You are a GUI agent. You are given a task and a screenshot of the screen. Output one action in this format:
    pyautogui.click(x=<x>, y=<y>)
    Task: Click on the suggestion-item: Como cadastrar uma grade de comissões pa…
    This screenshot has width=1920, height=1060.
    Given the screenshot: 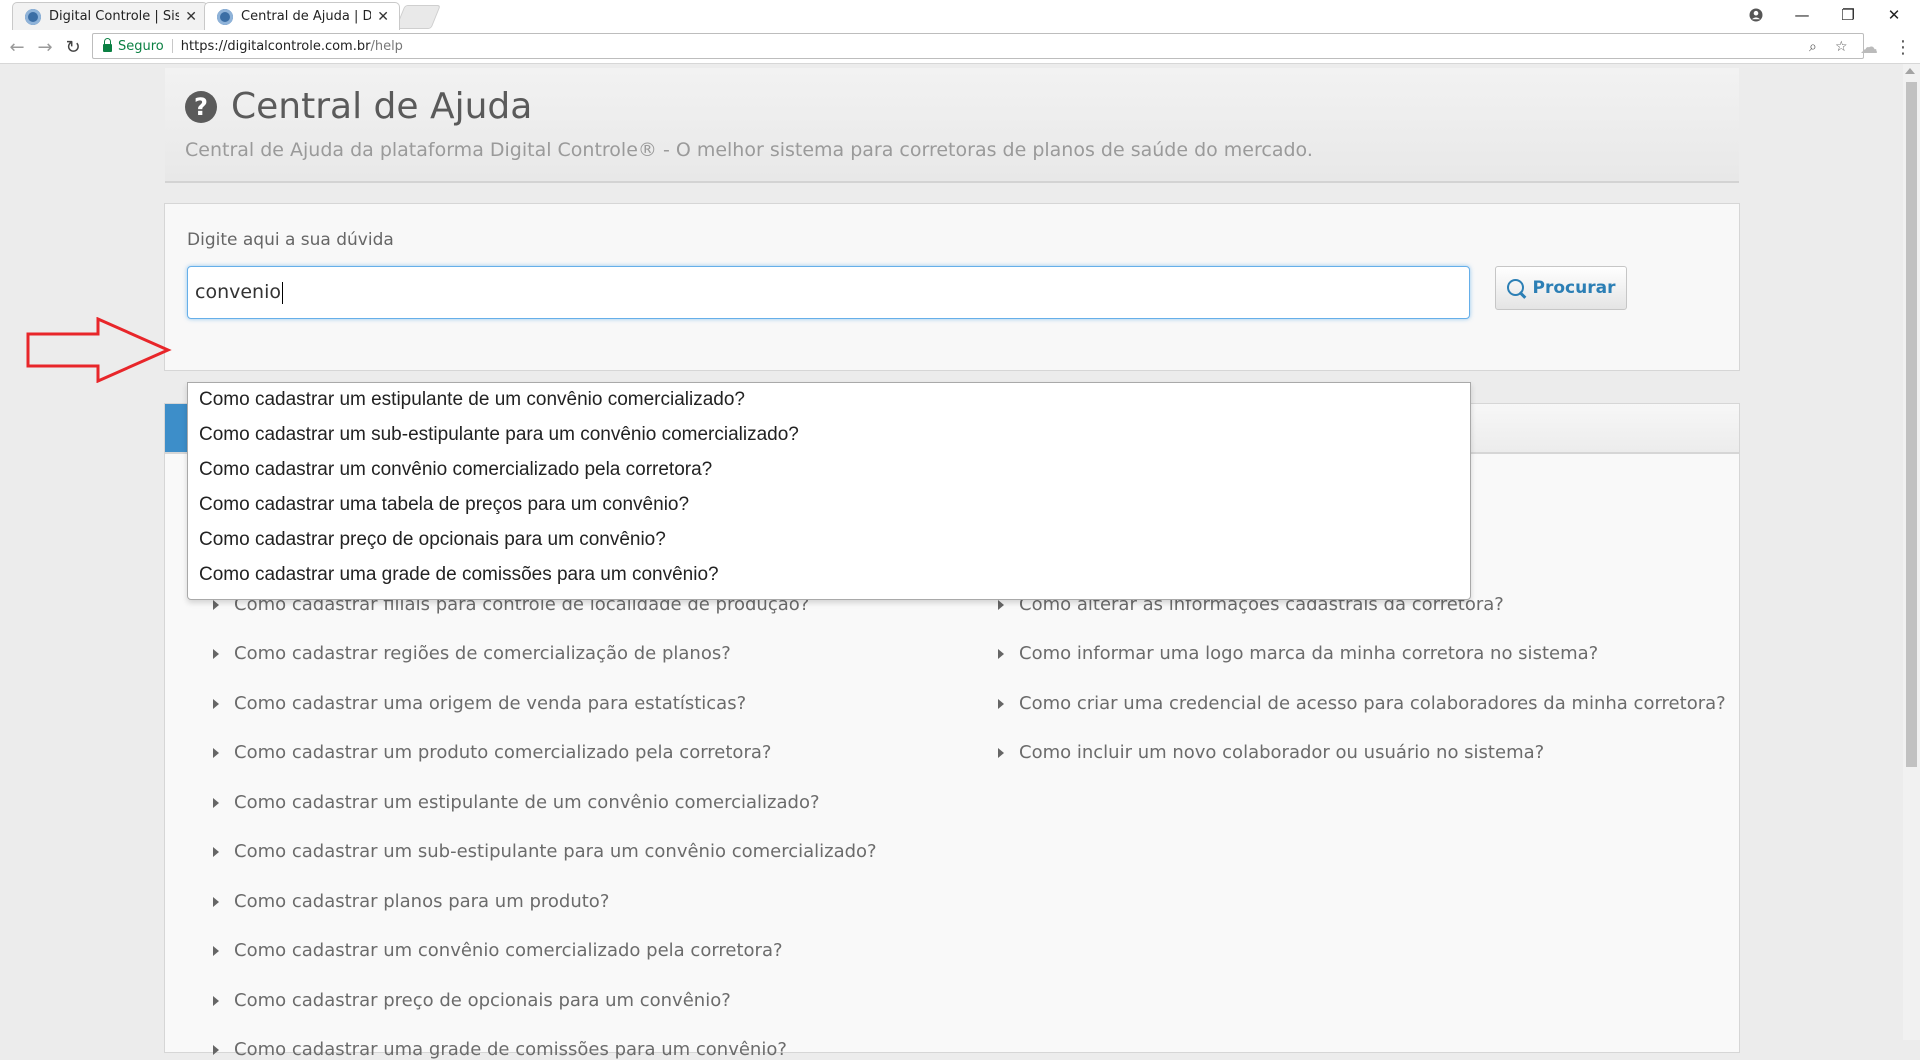 What is the action you would take?
    pyautogui.click(x=459, y=575)
    